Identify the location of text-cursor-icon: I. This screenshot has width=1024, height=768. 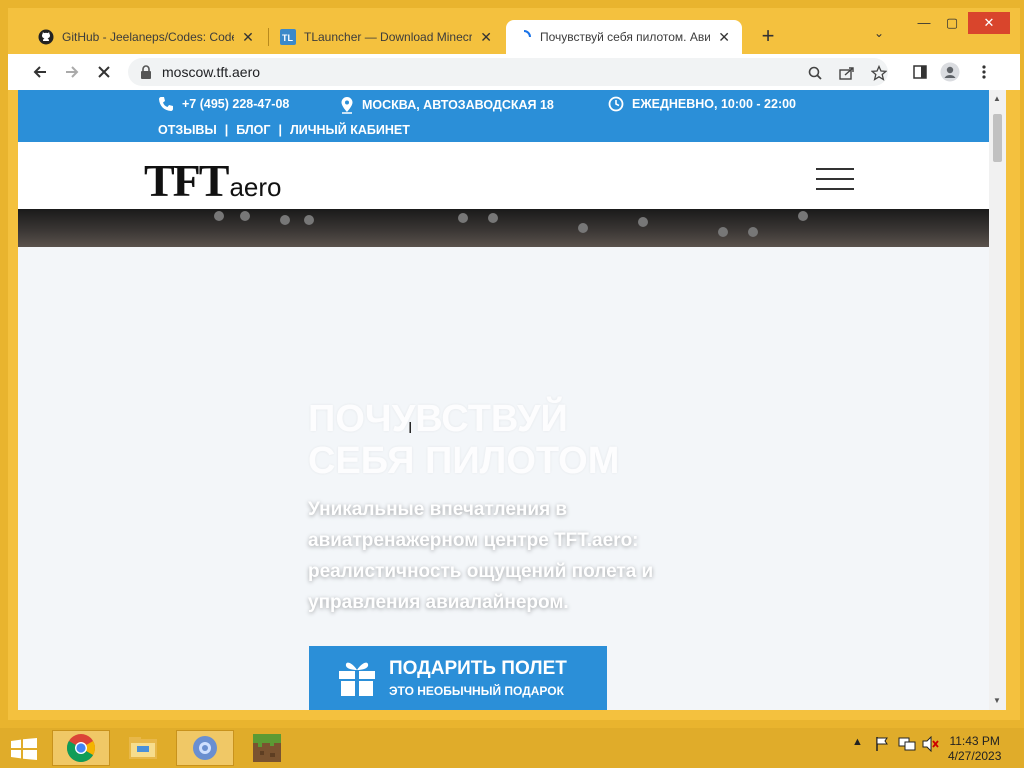
(410, 428).